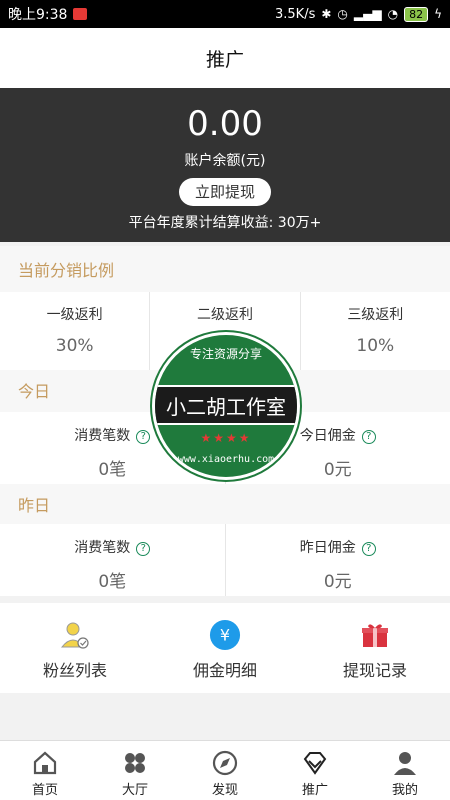 The width and height of the screenshot is (450, 800). What do you see at coordinates (135, 763) in the screenshot?
I see `grid-icon` at bounding box center [135, 763].